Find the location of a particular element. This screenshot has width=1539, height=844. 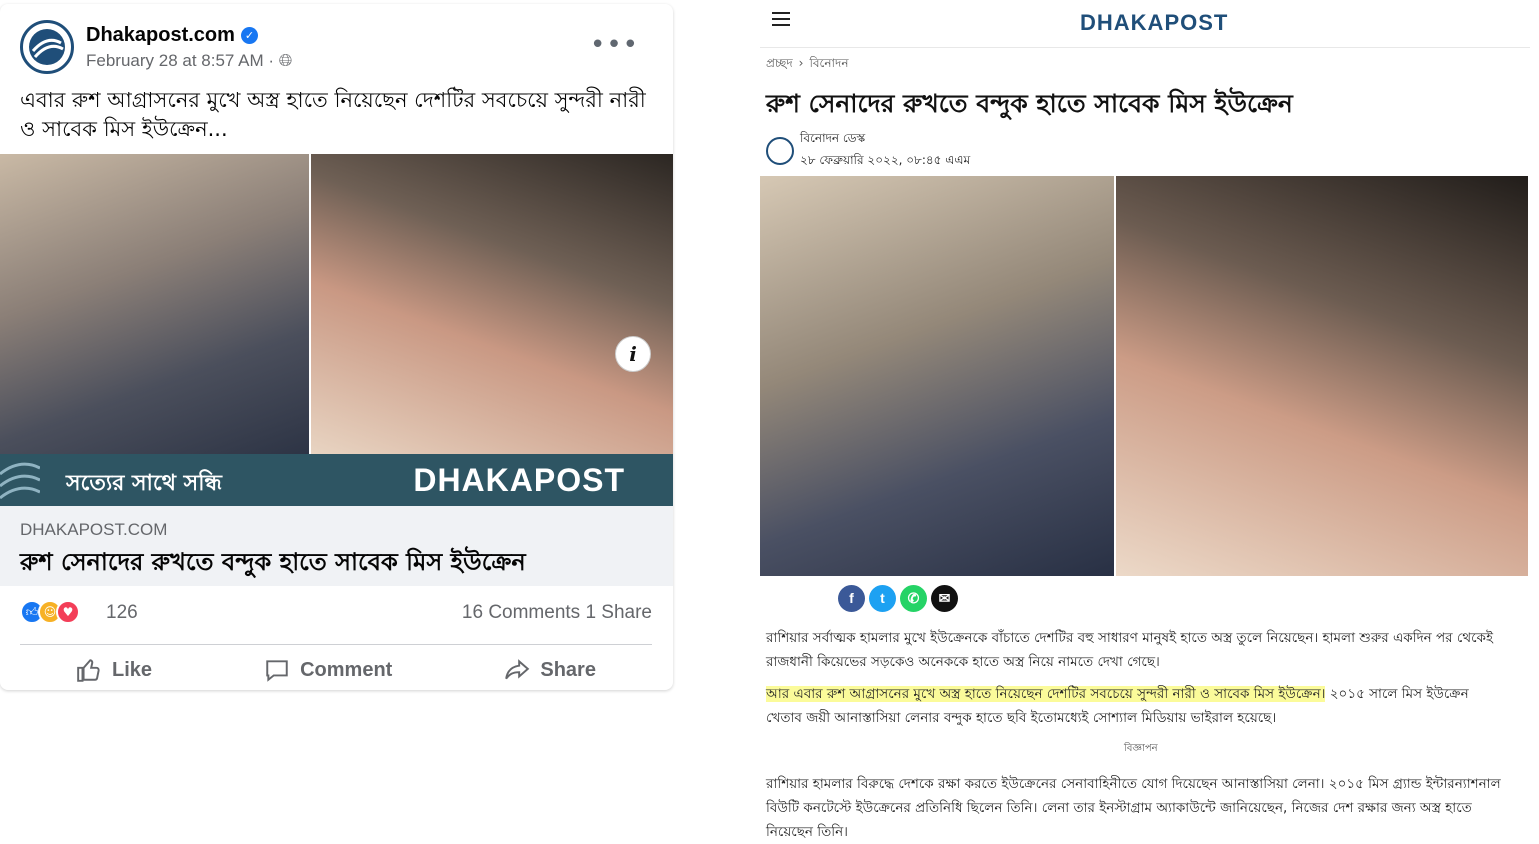

banner-slogan: সত্যের সাথে সন্ধি is located at coordinates (144, 483).